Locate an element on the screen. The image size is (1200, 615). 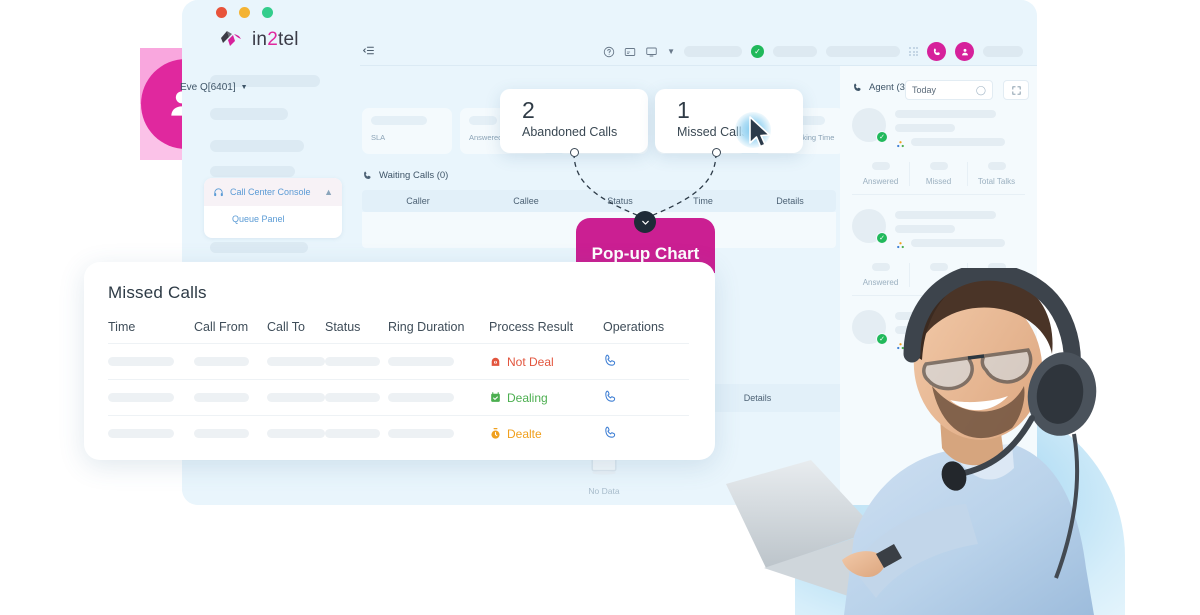
process-result-label: Not Deal is located at coordinates (530, 361).